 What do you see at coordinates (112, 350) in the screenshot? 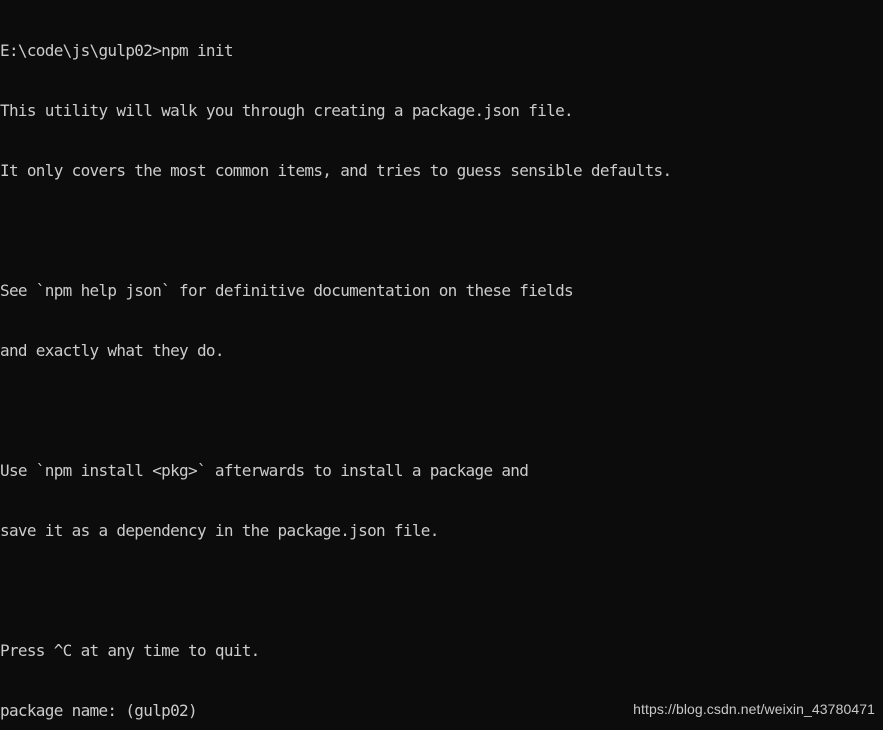
I see `terminal-line-help-json-cont: and exactly what they do.` at bounding box center [112, 350].